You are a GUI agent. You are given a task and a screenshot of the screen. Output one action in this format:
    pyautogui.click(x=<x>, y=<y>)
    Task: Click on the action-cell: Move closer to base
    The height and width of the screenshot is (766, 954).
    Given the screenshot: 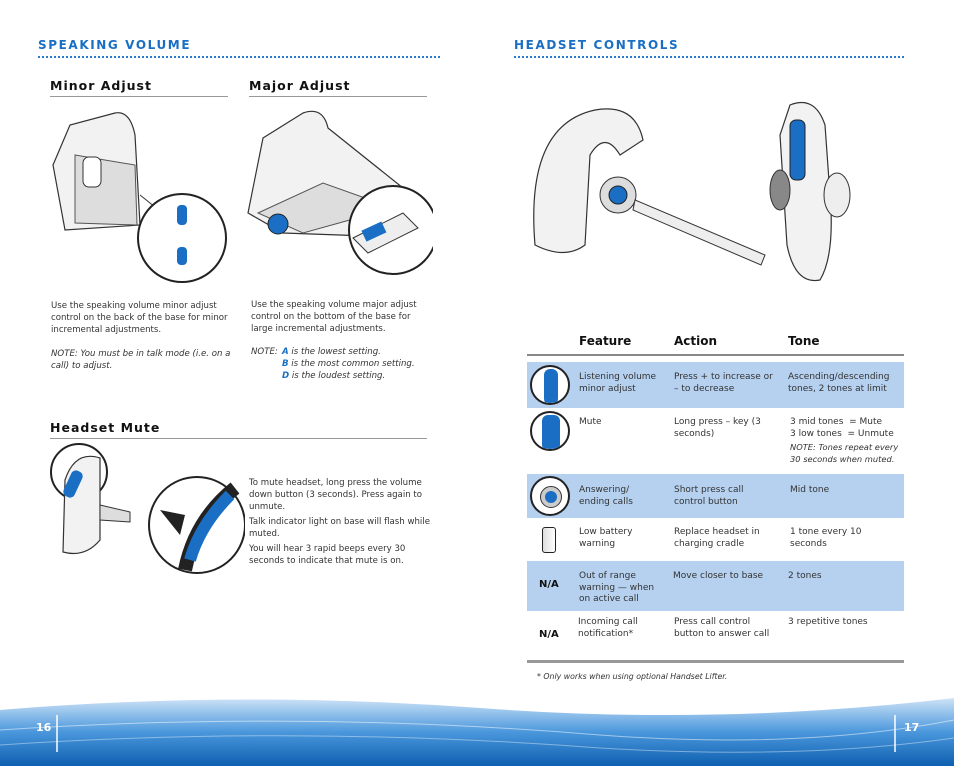 What is the action you would take?
    pyautogui.click(x=718, y=576)
    